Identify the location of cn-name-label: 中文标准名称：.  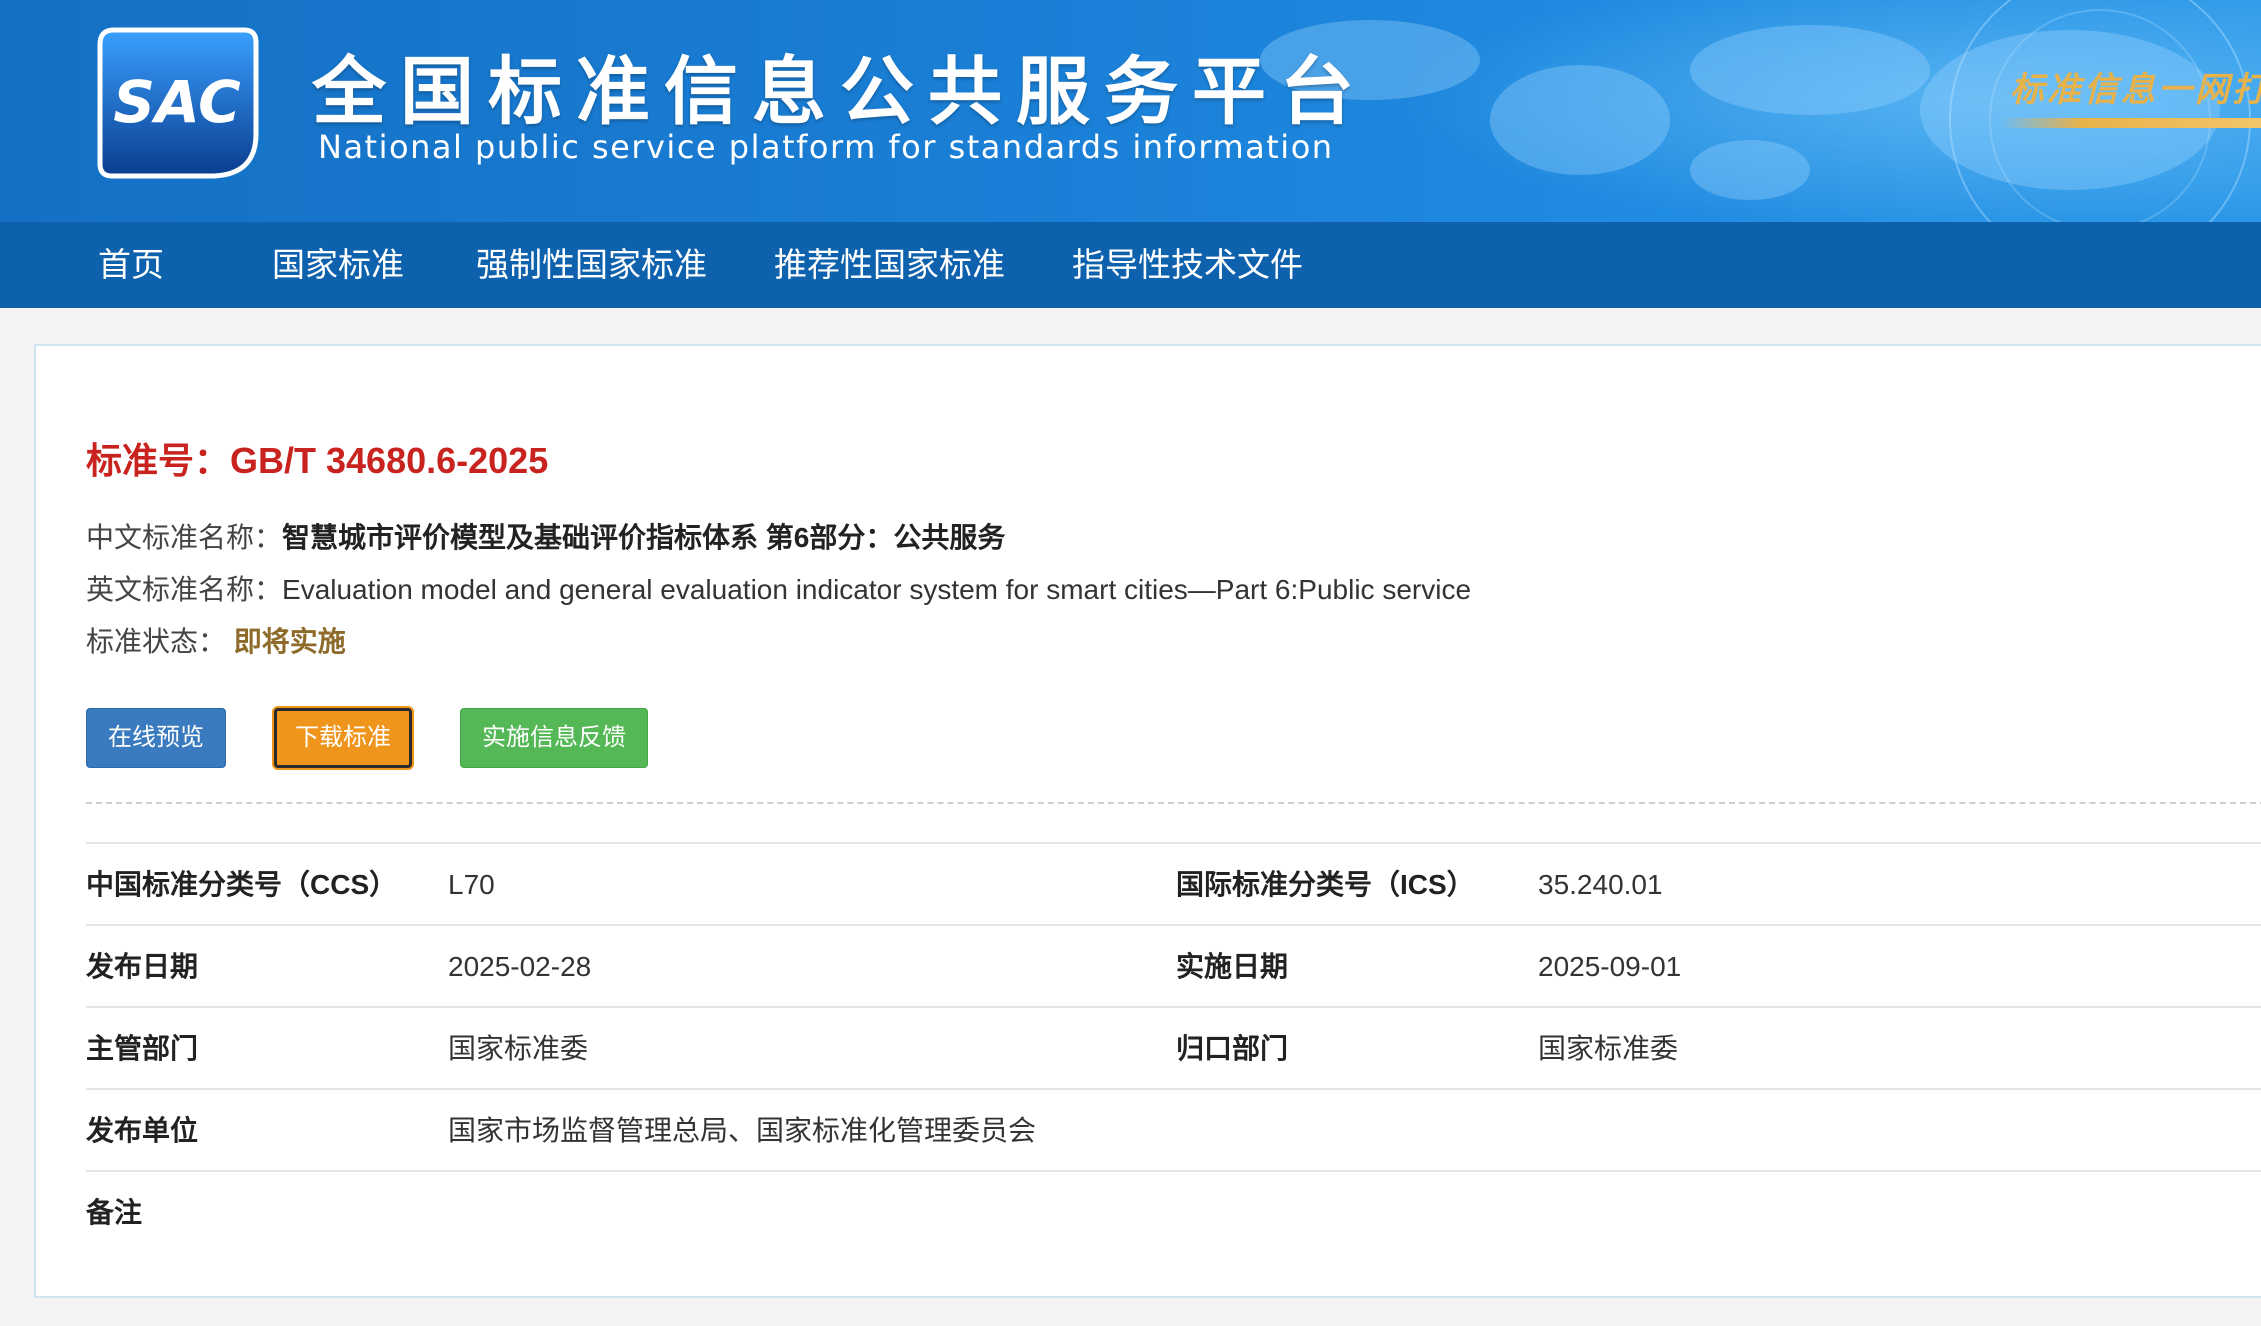
(184, 537).